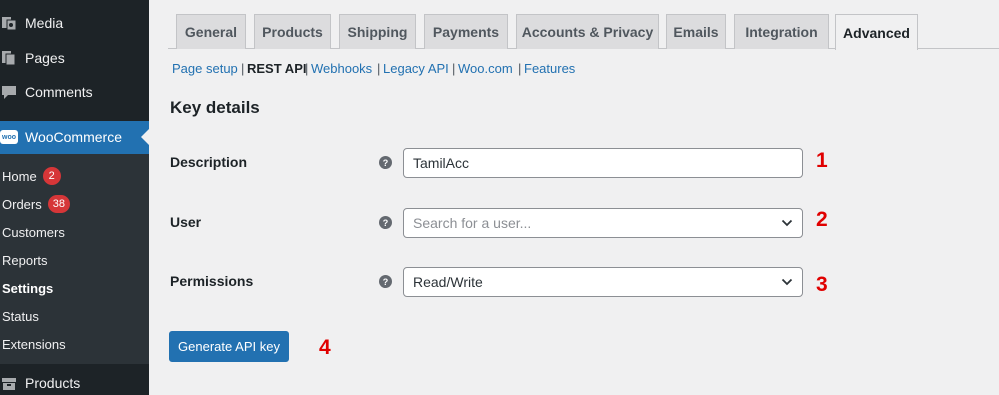 The image size is (999, 395). Describe the element at coordinates (485, 68) in the screenshot. I see `subsection-link-woo-com: Woo.com` at that location.